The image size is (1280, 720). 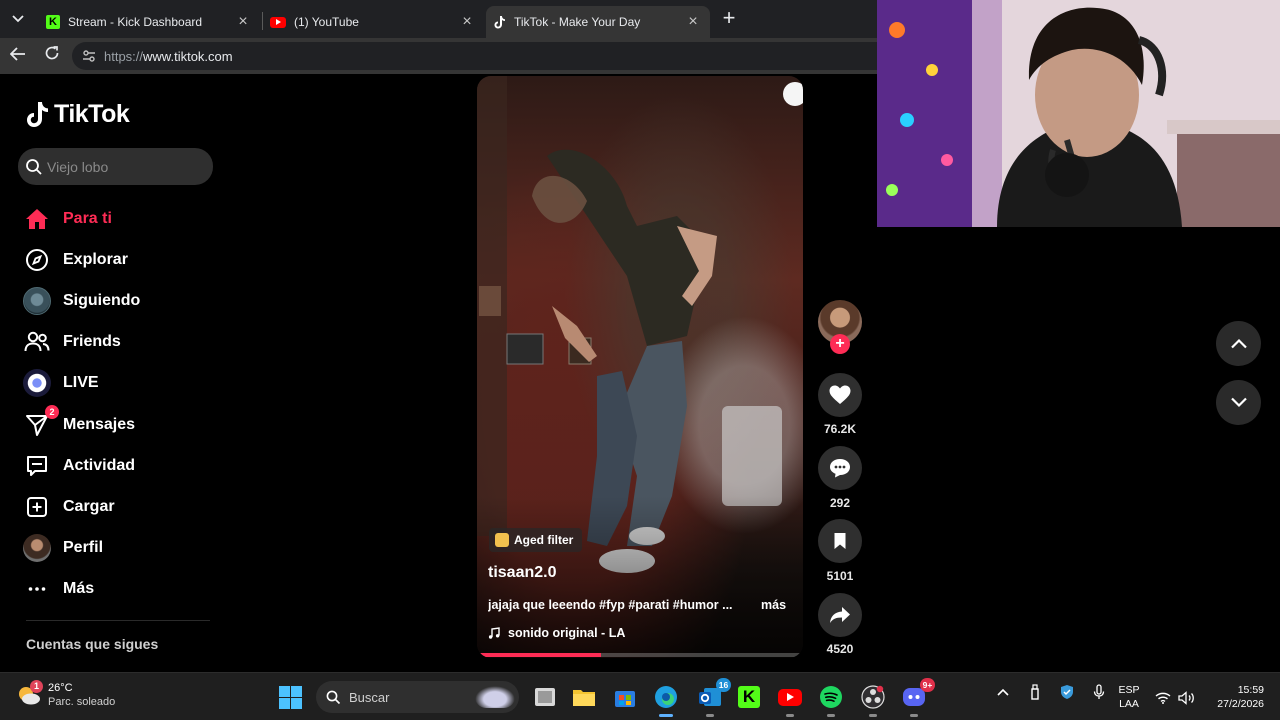 What do you see at coordinates (102, 300) in the screenshot?
I see `sidebar-item-label: Siguiendo` at bounding box center [102, 300].